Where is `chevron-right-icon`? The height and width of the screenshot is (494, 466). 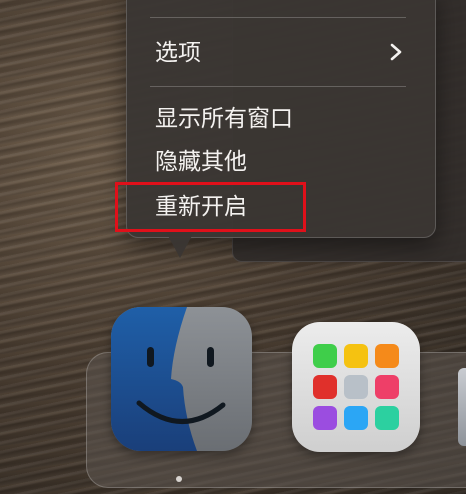 chevron-right-icon is located at coordinates (396, 54).